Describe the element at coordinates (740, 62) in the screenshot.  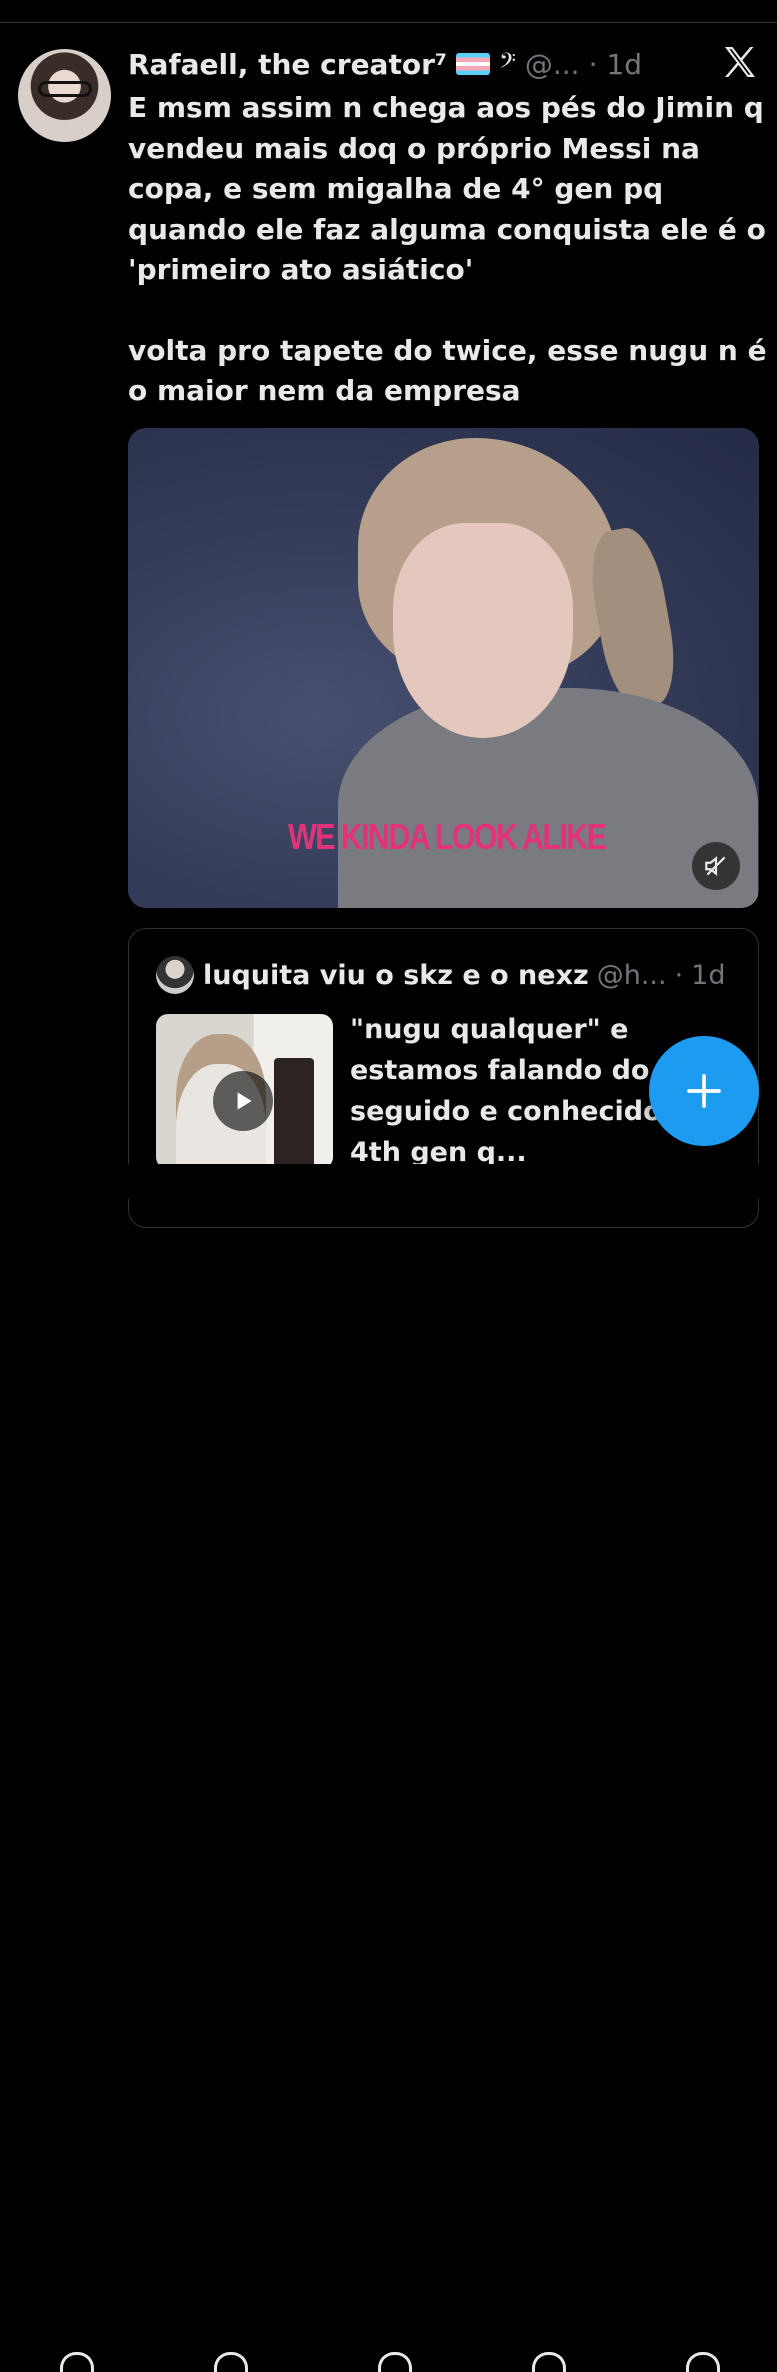
I see `x-logo-icon` at that location.